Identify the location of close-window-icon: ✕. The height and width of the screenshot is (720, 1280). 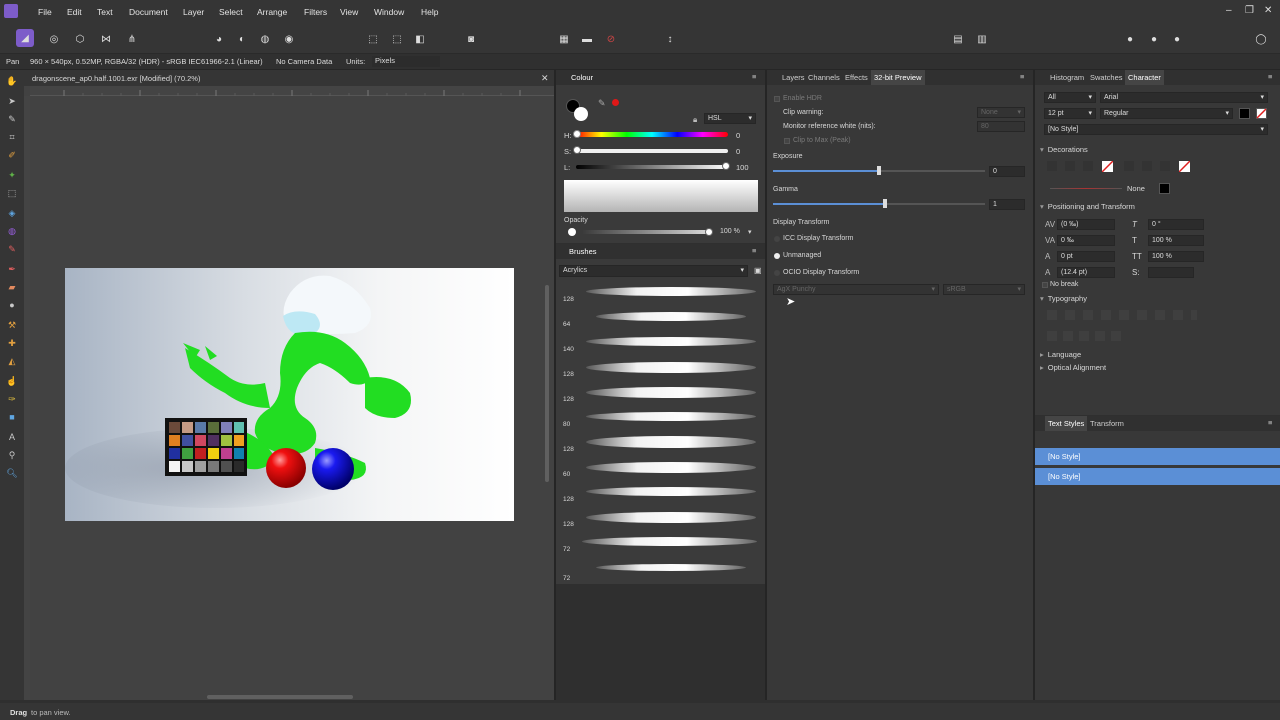
(1268, 10).